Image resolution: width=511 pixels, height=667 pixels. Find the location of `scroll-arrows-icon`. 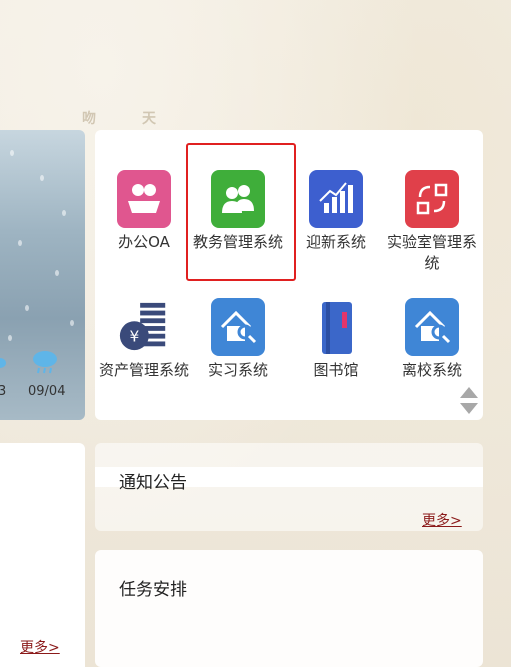

scroll-arrows-icon is located at coordinates (469, 401).